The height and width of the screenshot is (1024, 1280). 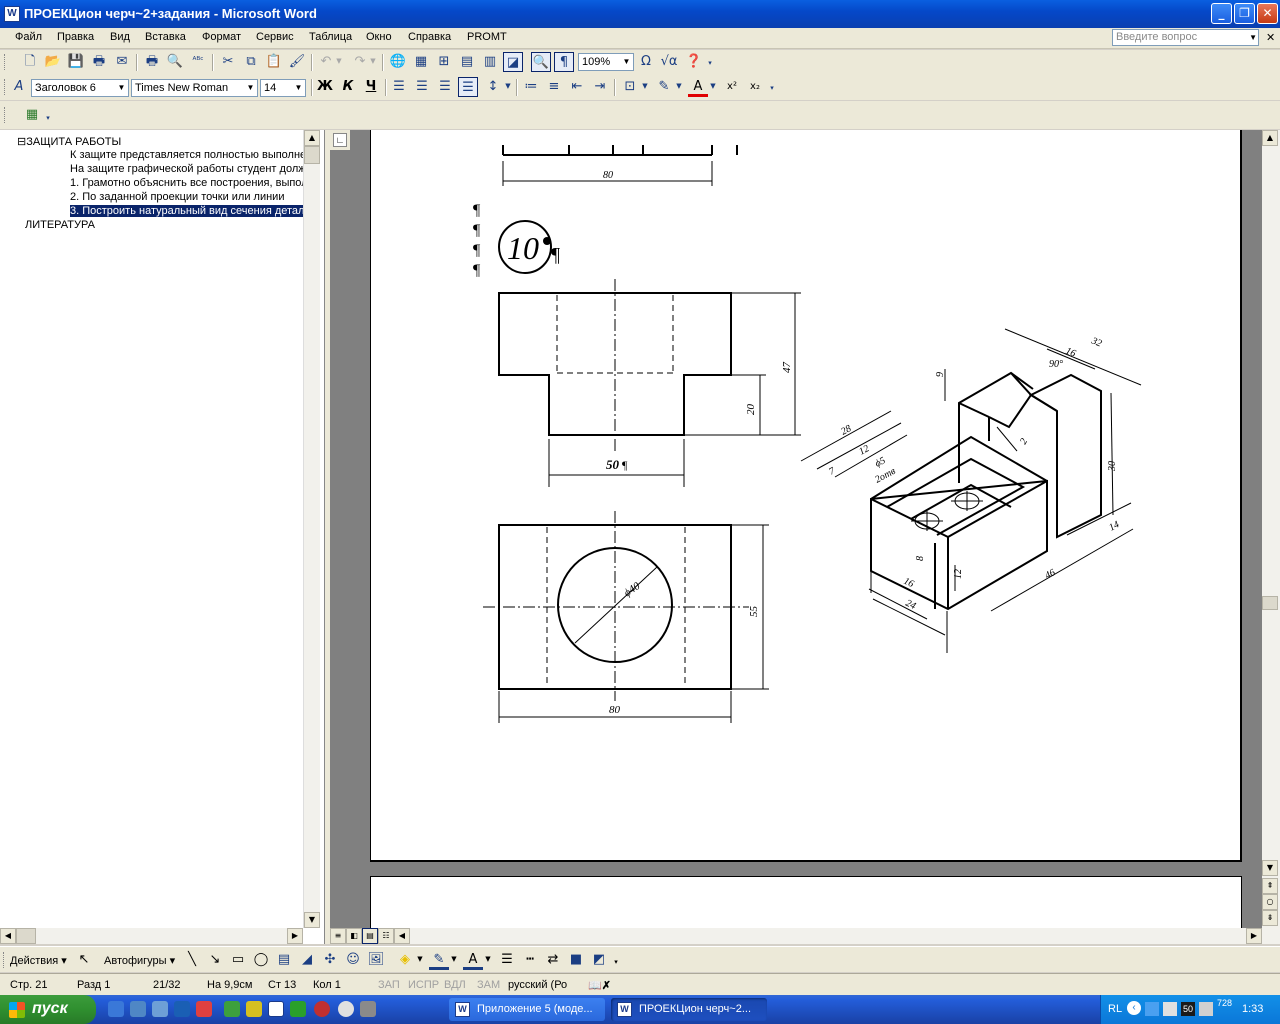 What do you see at coordinates (389, 985) in the screenshot?
I see `status-record: ЗАП` at bounding box center [389, 985].